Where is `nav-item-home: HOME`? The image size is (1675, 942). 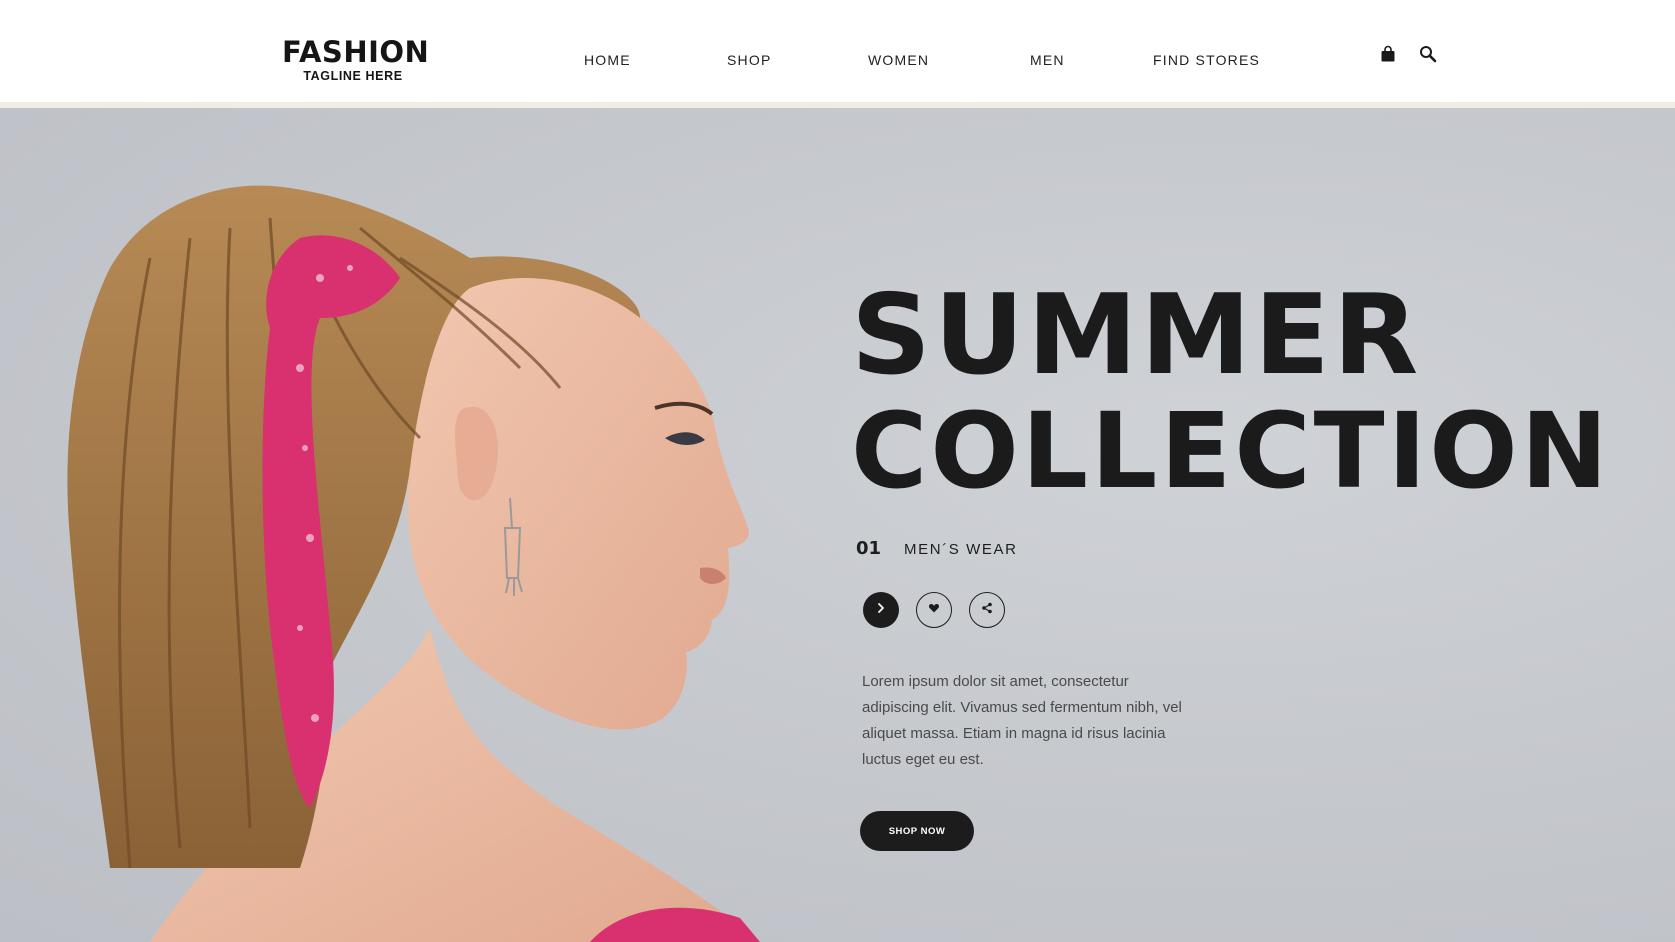 nav-item-home: HOME is located at coordinates (607, 60).